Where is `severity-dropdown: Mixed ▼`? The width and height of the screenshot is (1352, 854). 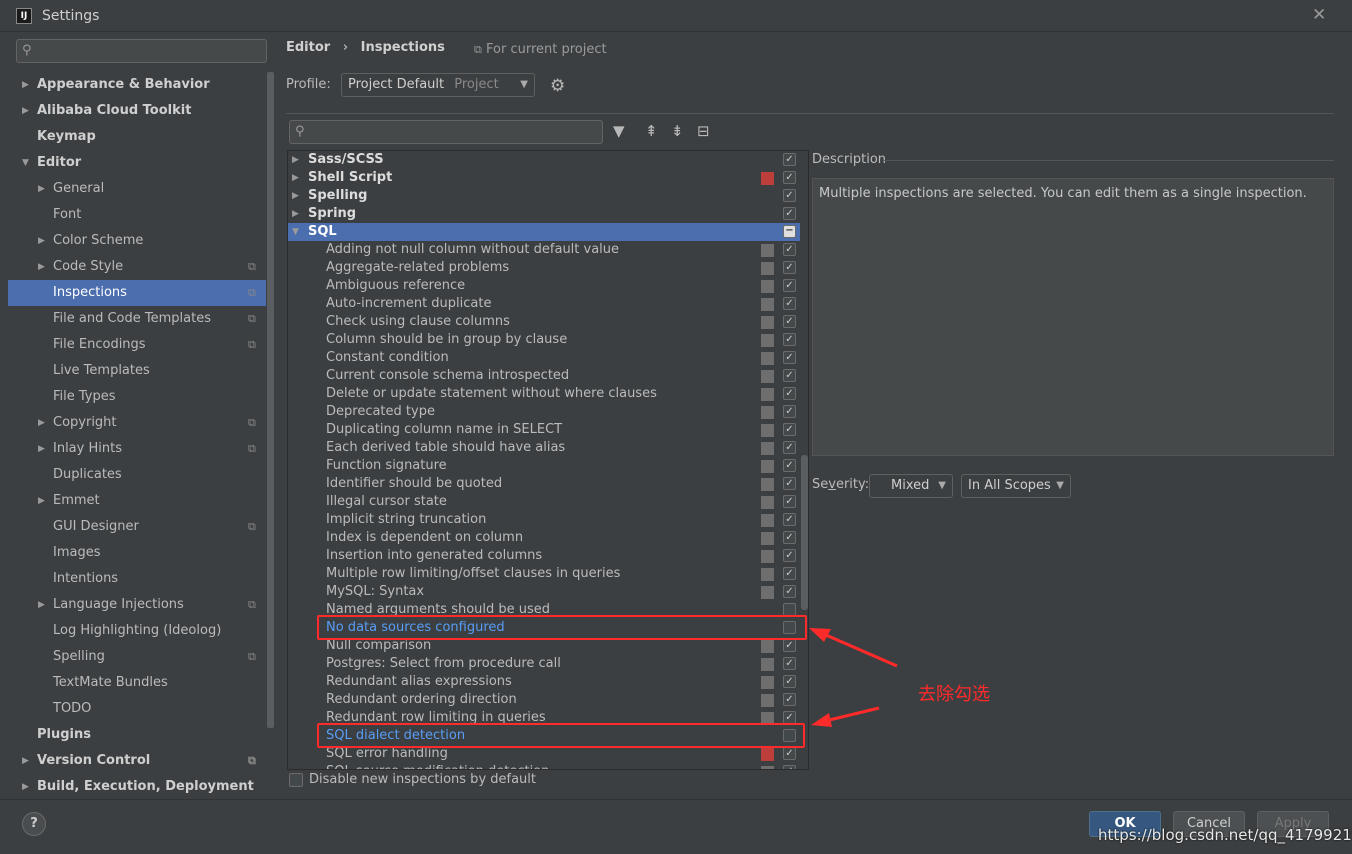
severity-dropdown: Mixed ▼ is located at coordinates (911, 486).